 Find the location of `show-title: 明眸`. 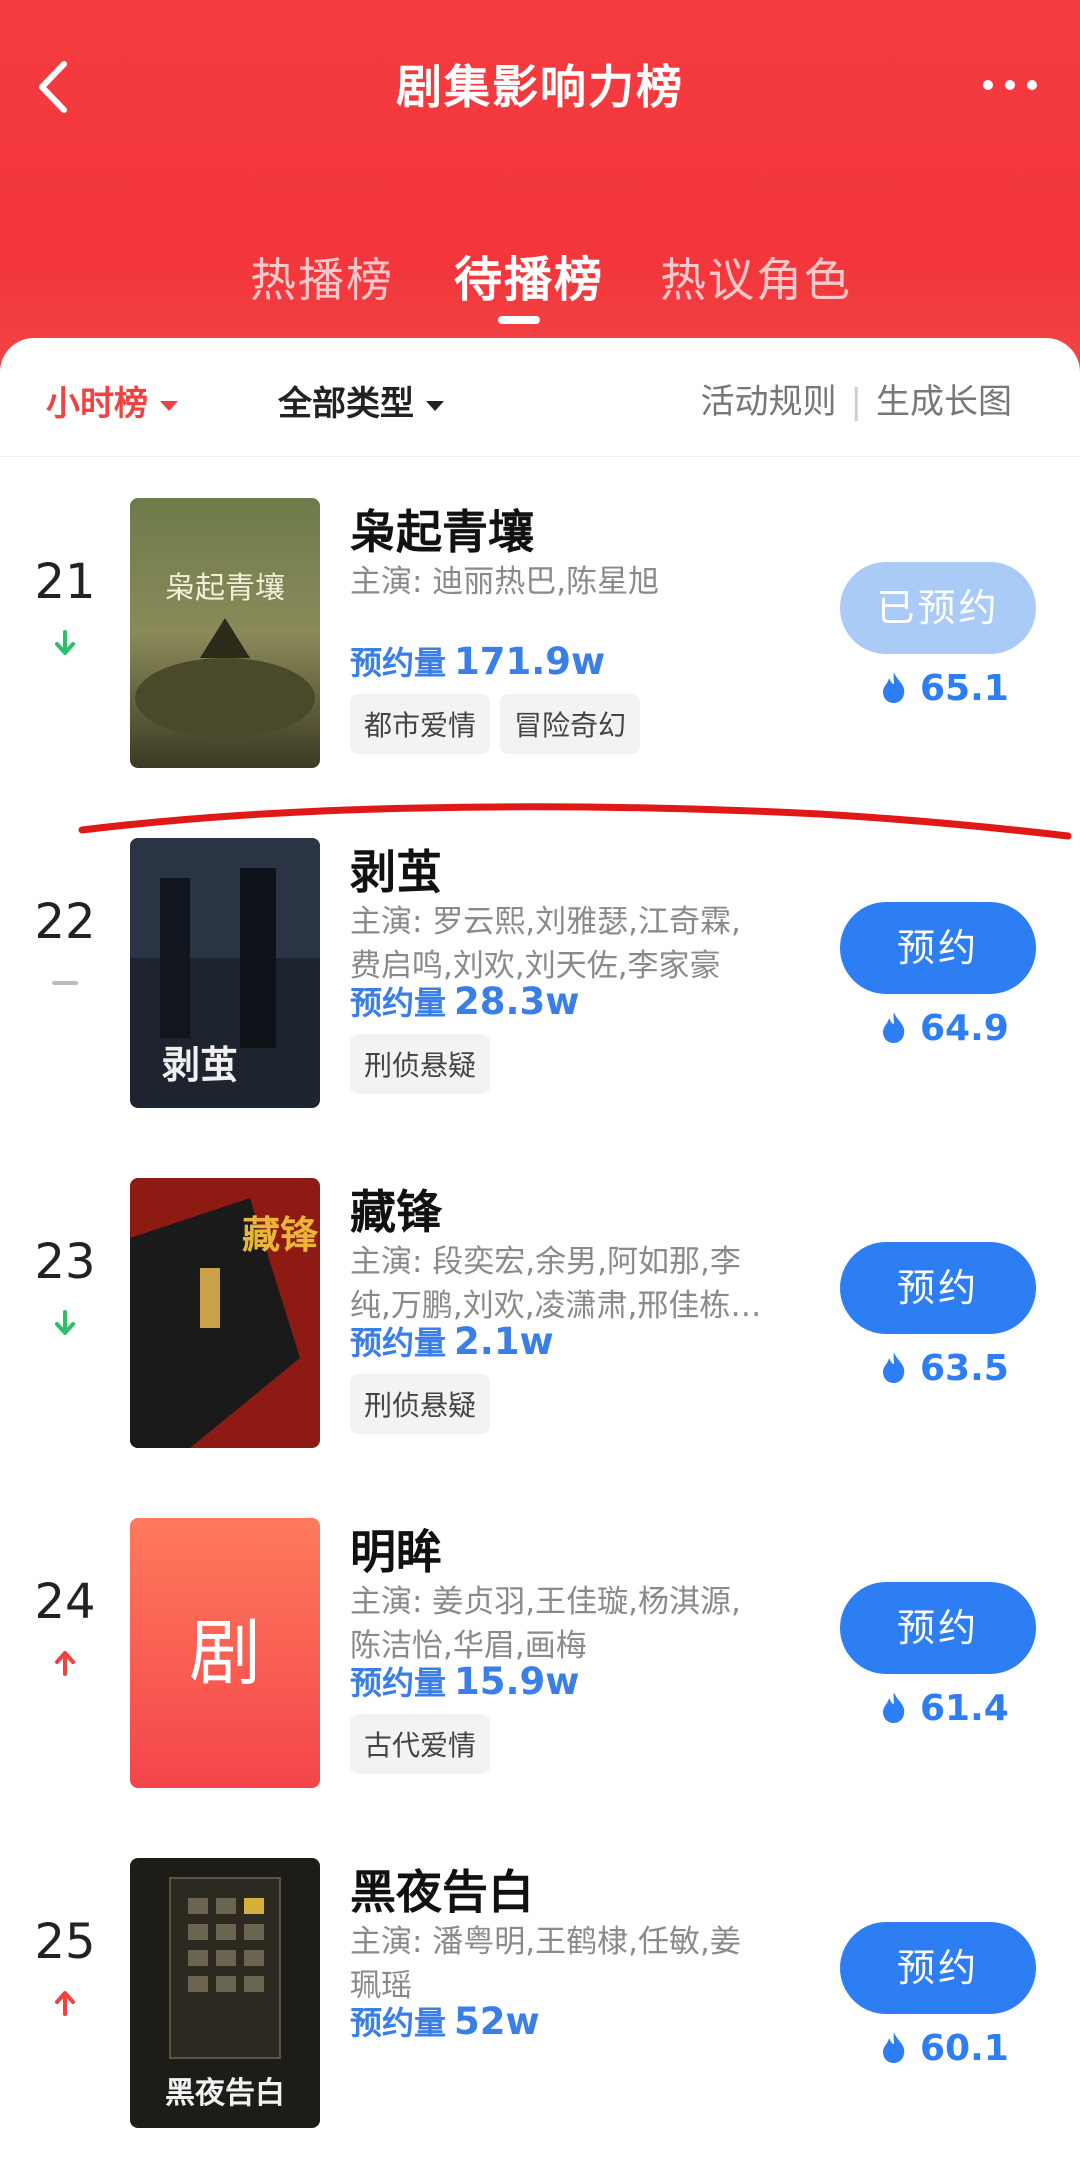

show-title: 明眸 is located at coordinates (396, 1552).